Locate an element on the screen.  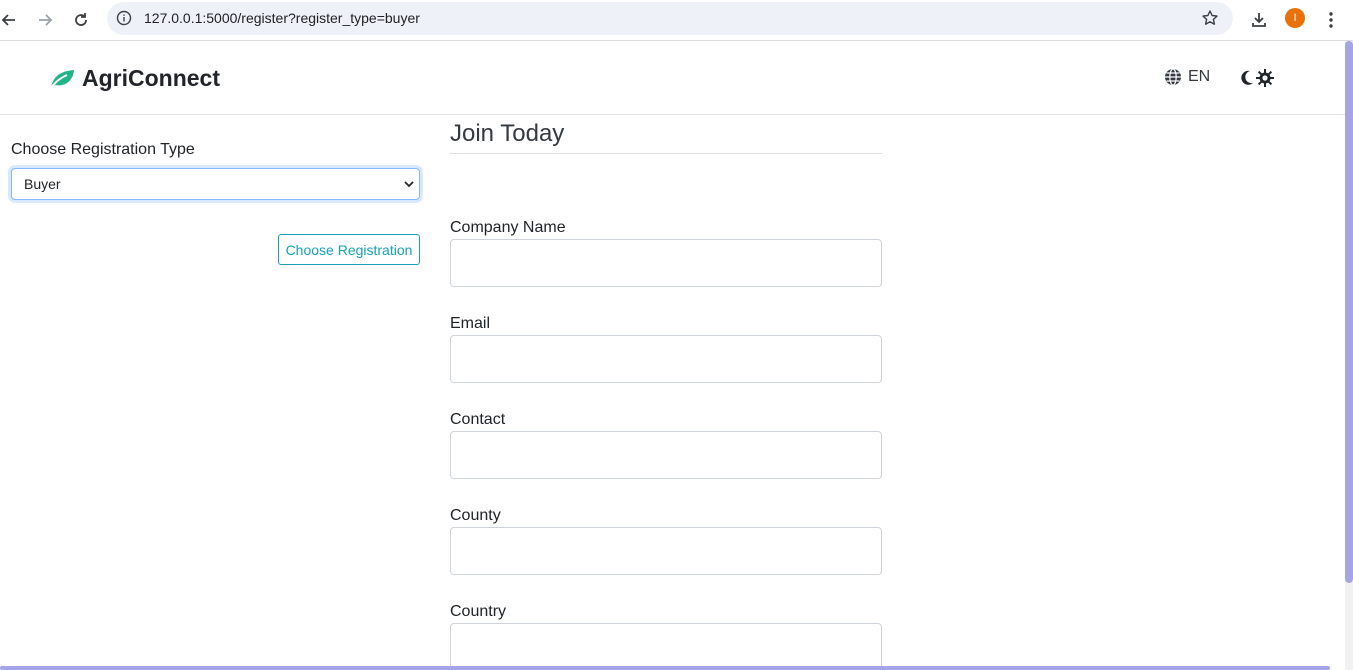
sun-gear-icon is located at coordinates (1265, 78).